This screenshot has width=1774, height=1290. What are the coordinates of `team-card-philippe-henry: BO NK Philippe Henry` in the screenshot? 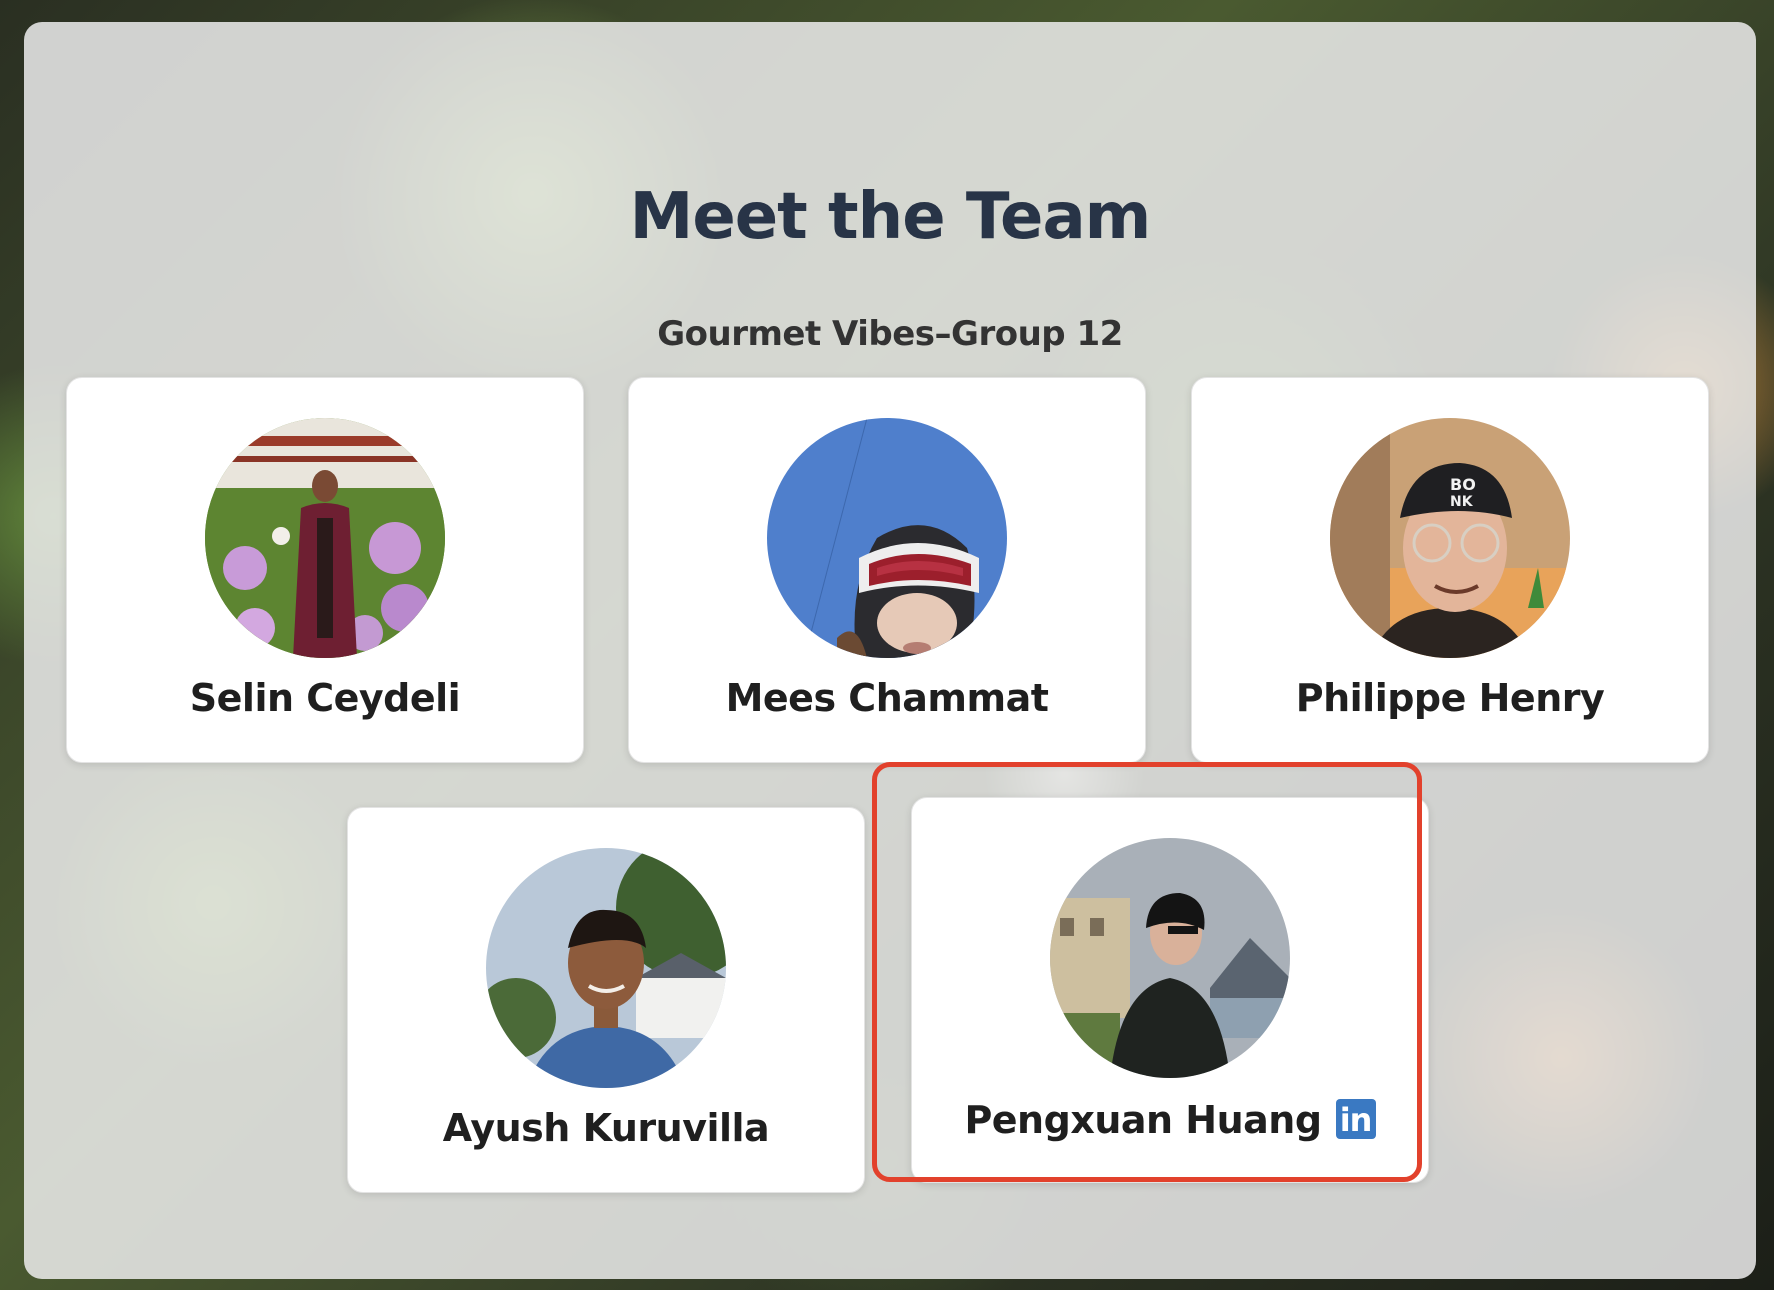 It's located at (1450, 570).